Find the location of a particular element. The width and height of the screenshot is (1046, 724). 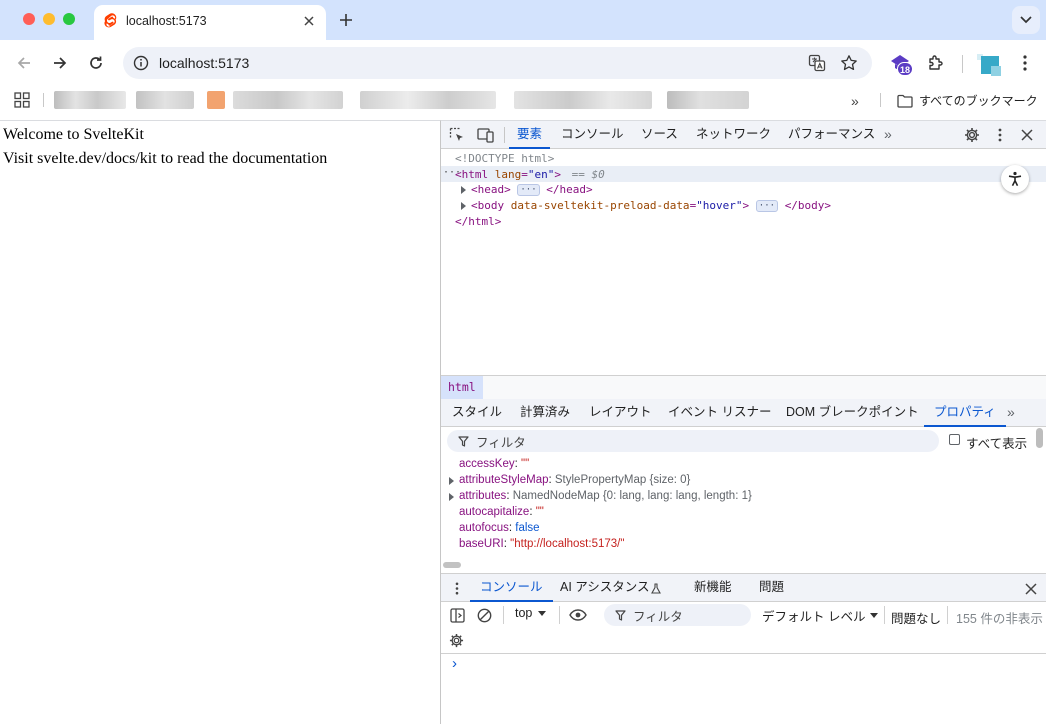

properties-h-scrollbar is located at coordinates (452, 565).